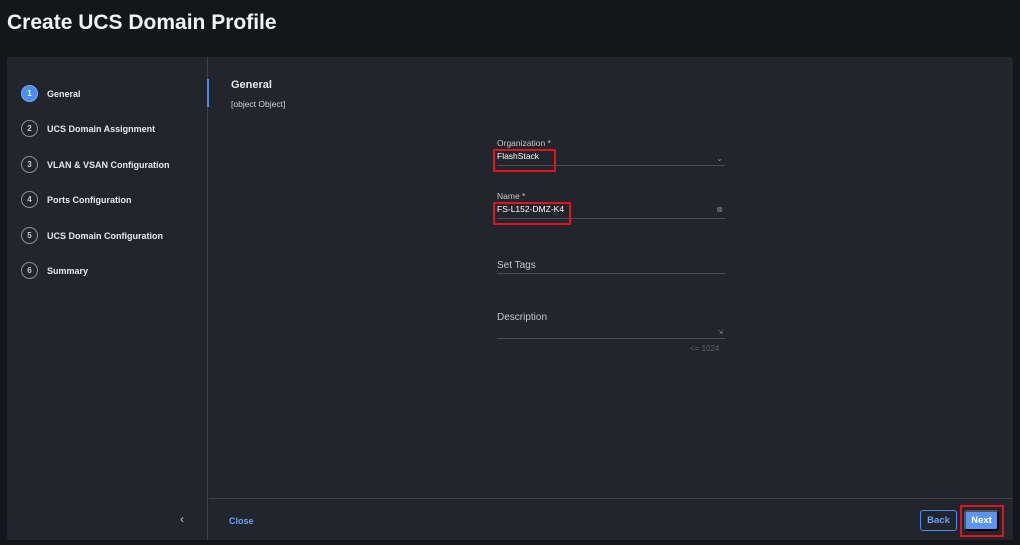  I want to click on step-label: UCS Domain Assignment, so click(101, 128).